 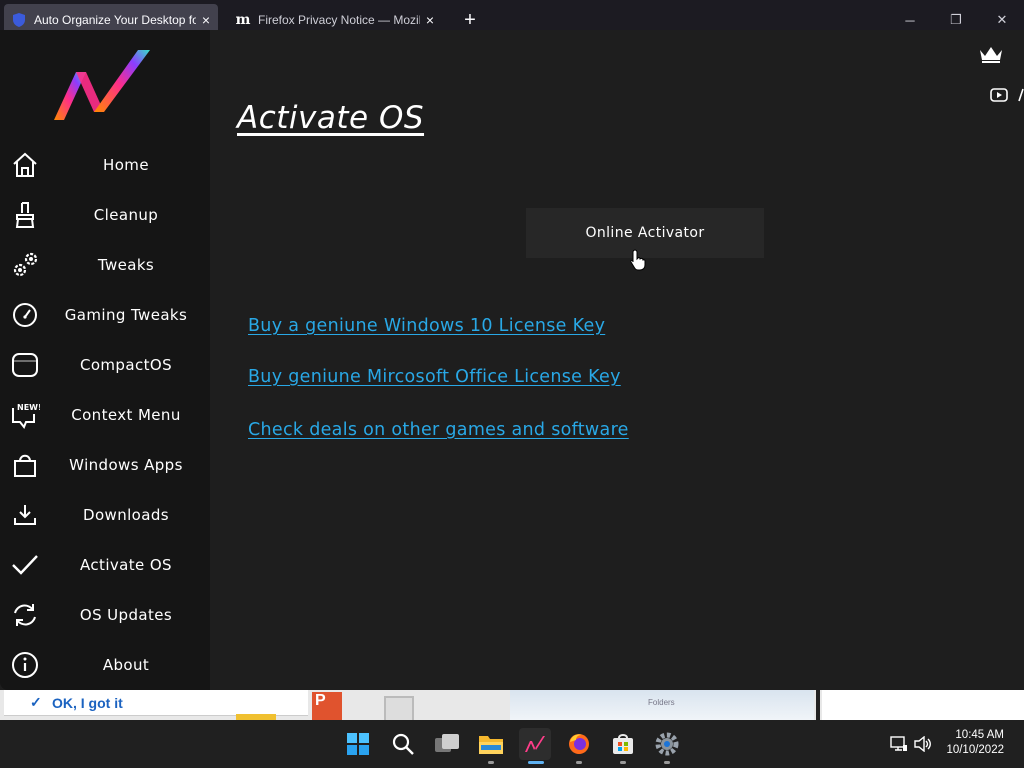 I want to click on sidebar-item-activate-os: Activate OS, so click(x=105, y=565).